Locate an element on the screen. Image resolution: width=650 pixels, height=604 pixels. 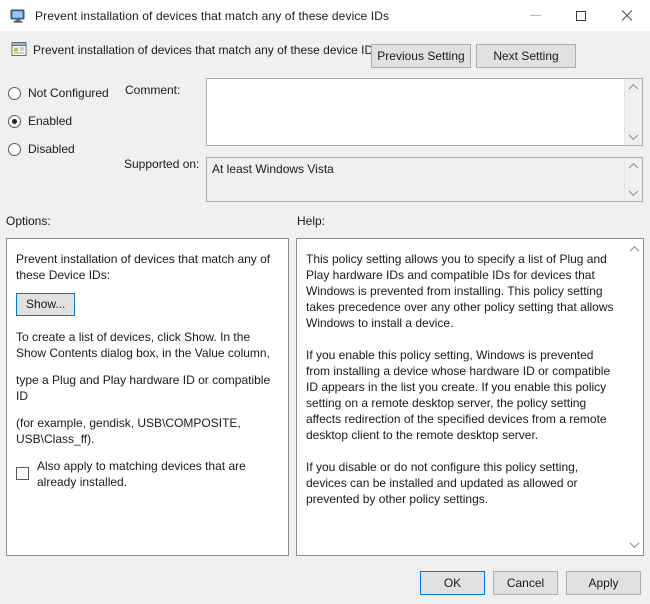
maximize-icon is located at coordinates (581, 15).